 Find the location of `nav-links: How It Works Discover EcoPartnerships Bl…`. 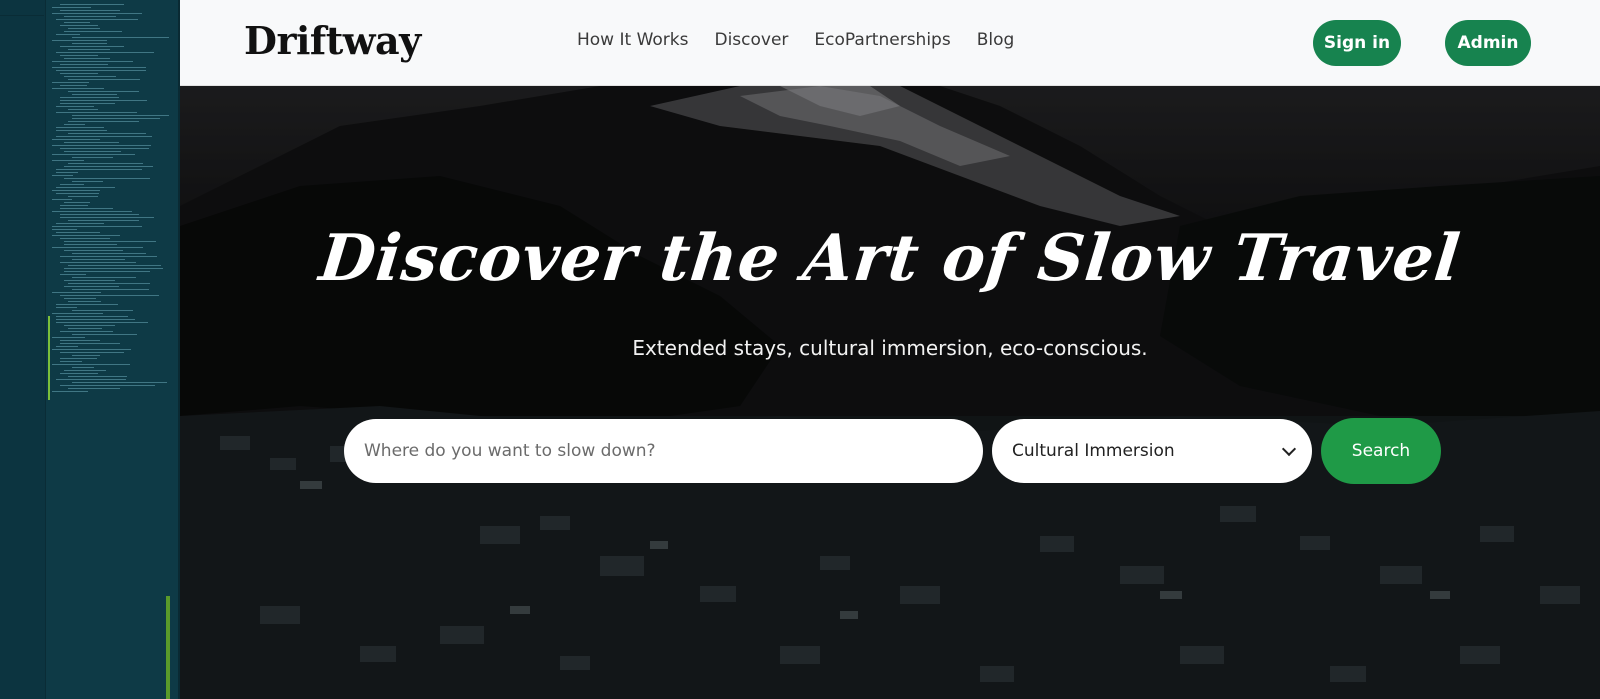

nav-links: How It Works Discover EcoPartnerships Bl… is located at coordinates (808, 40).